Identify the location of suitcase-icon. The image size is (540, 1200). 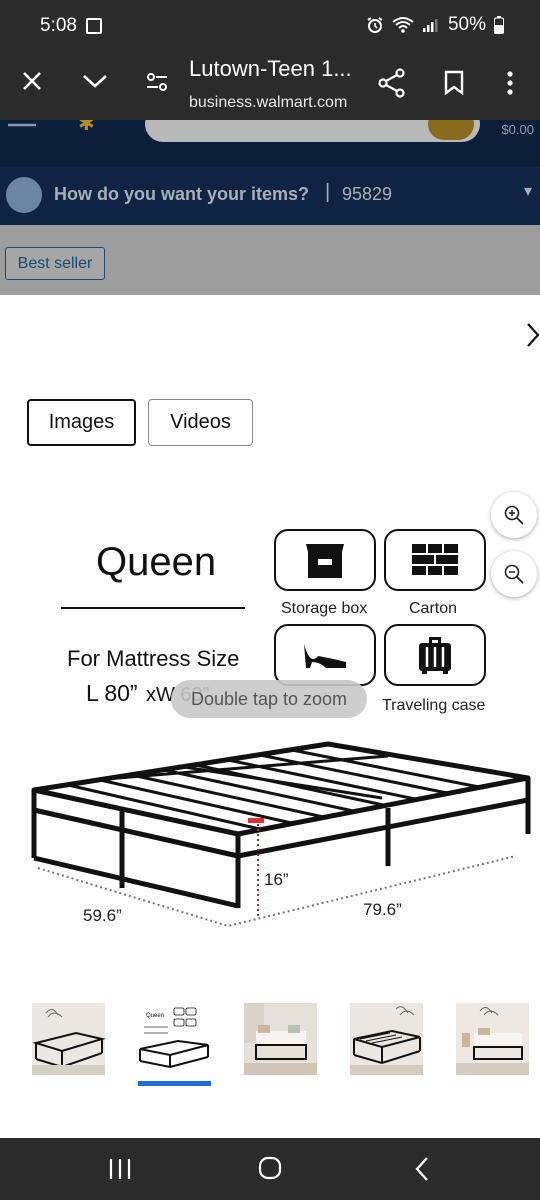
(435, 655).